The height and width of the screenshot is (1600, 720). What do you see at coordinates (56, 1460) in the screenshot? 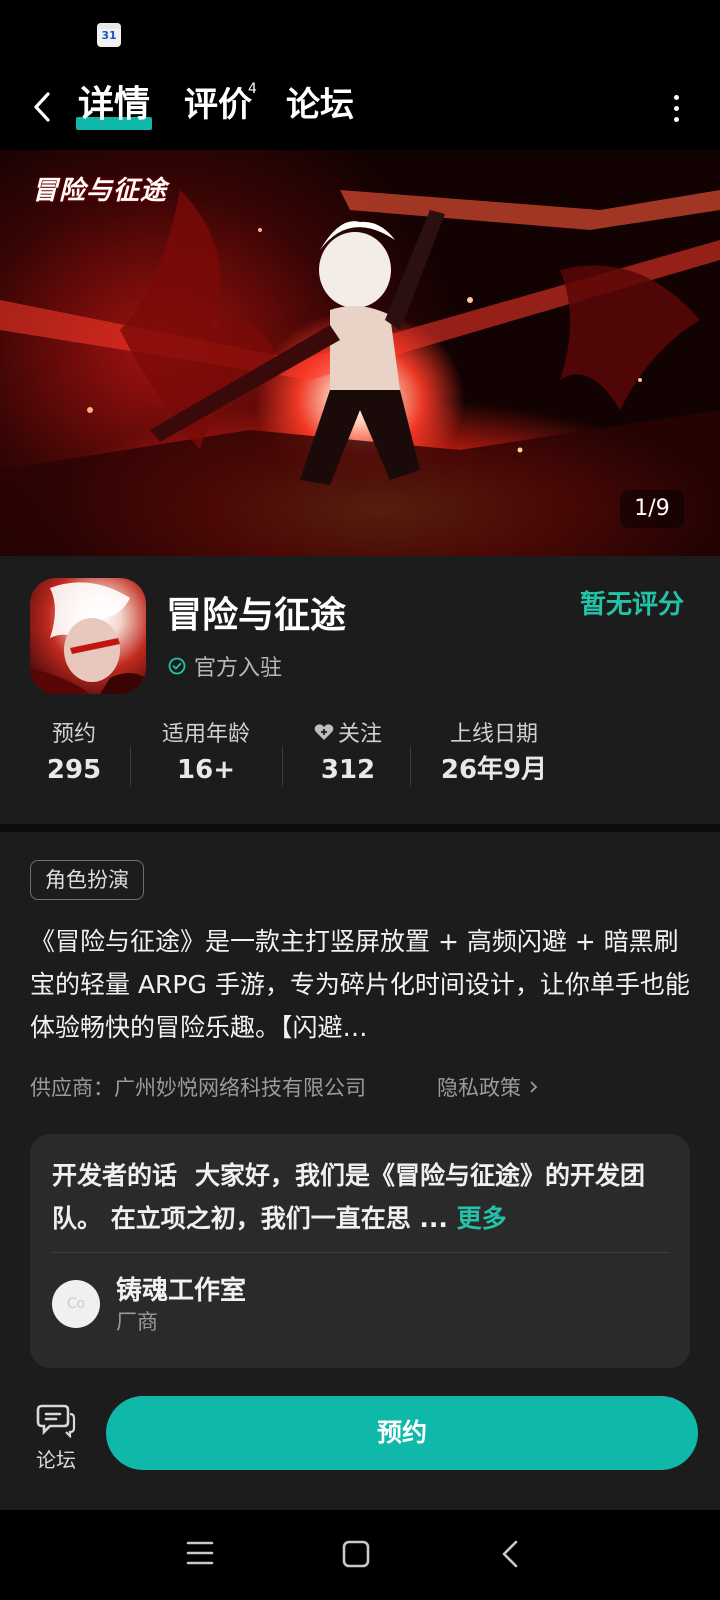
I see `forum-label: 论坛` at bounding box center [56, 1460].